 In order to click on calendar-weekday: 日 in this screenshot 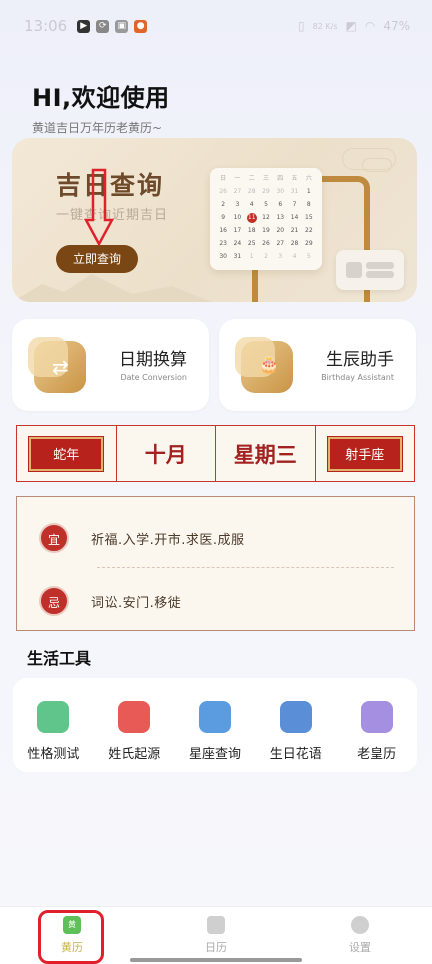, I will do `click(223, 178)`.